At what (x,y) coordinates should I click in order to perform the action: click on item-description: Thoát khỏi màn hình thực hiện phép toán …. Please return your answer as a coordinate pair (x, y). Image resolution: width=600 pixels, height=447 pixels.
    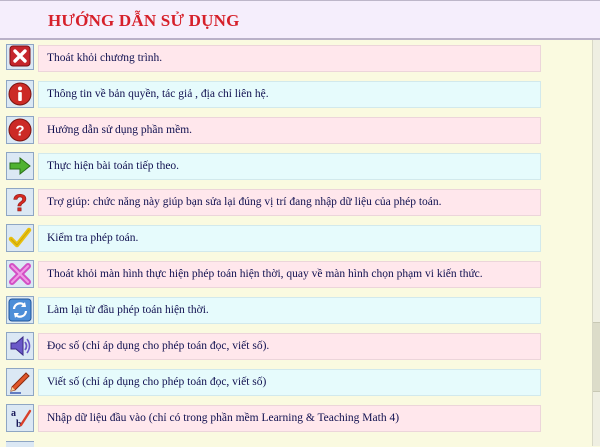
    Looking at the image, I should click on (289, 274).